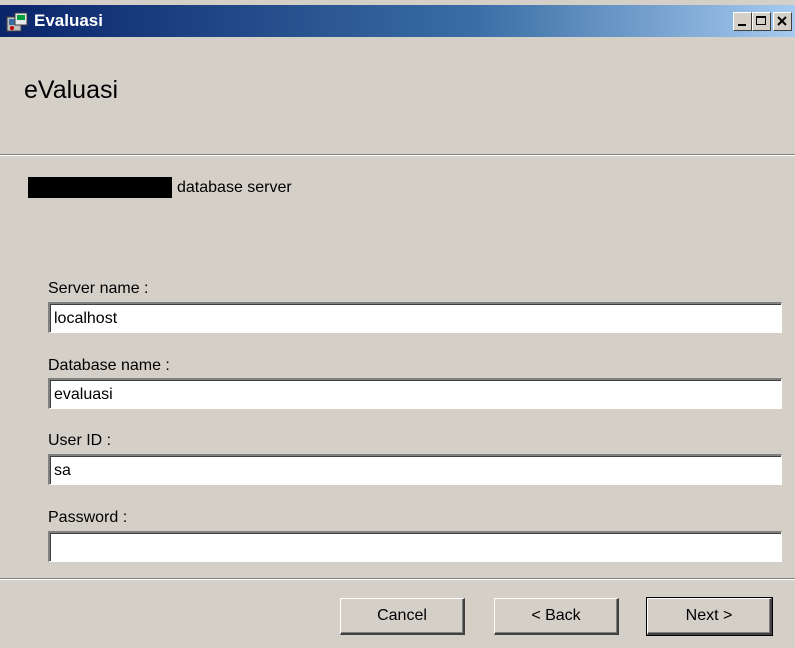  What do you see at coordinates (18, 22) in the screenshot?
I see `app-icon` at bounding box center [18, 22].